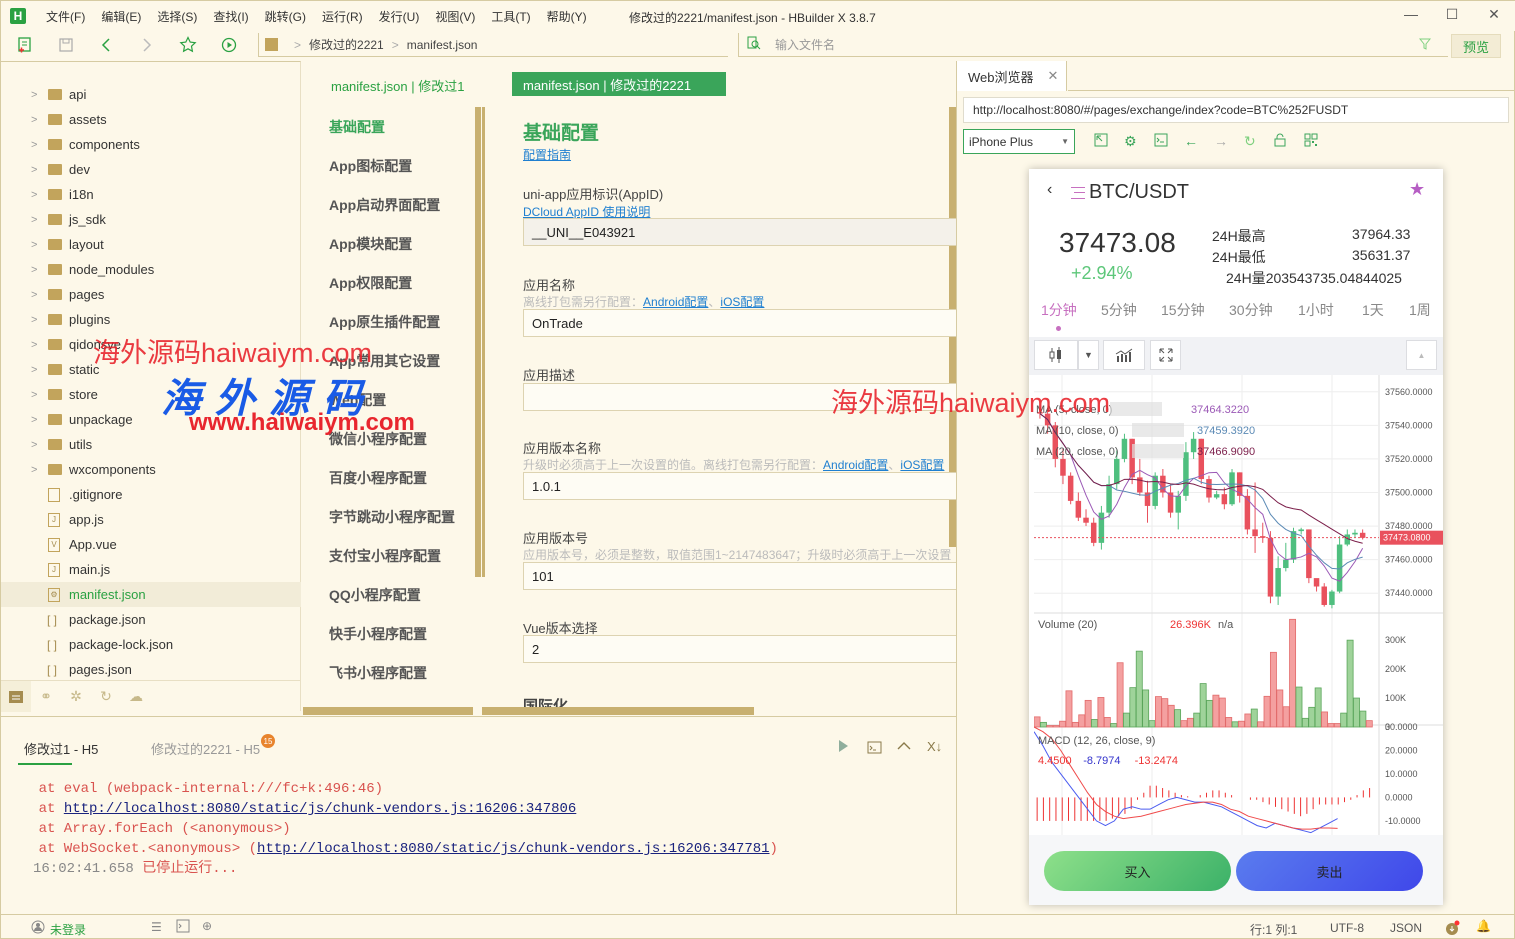 This screenshot has height=939, width=1515. I want to click on update-icon, so click(1453, 929).